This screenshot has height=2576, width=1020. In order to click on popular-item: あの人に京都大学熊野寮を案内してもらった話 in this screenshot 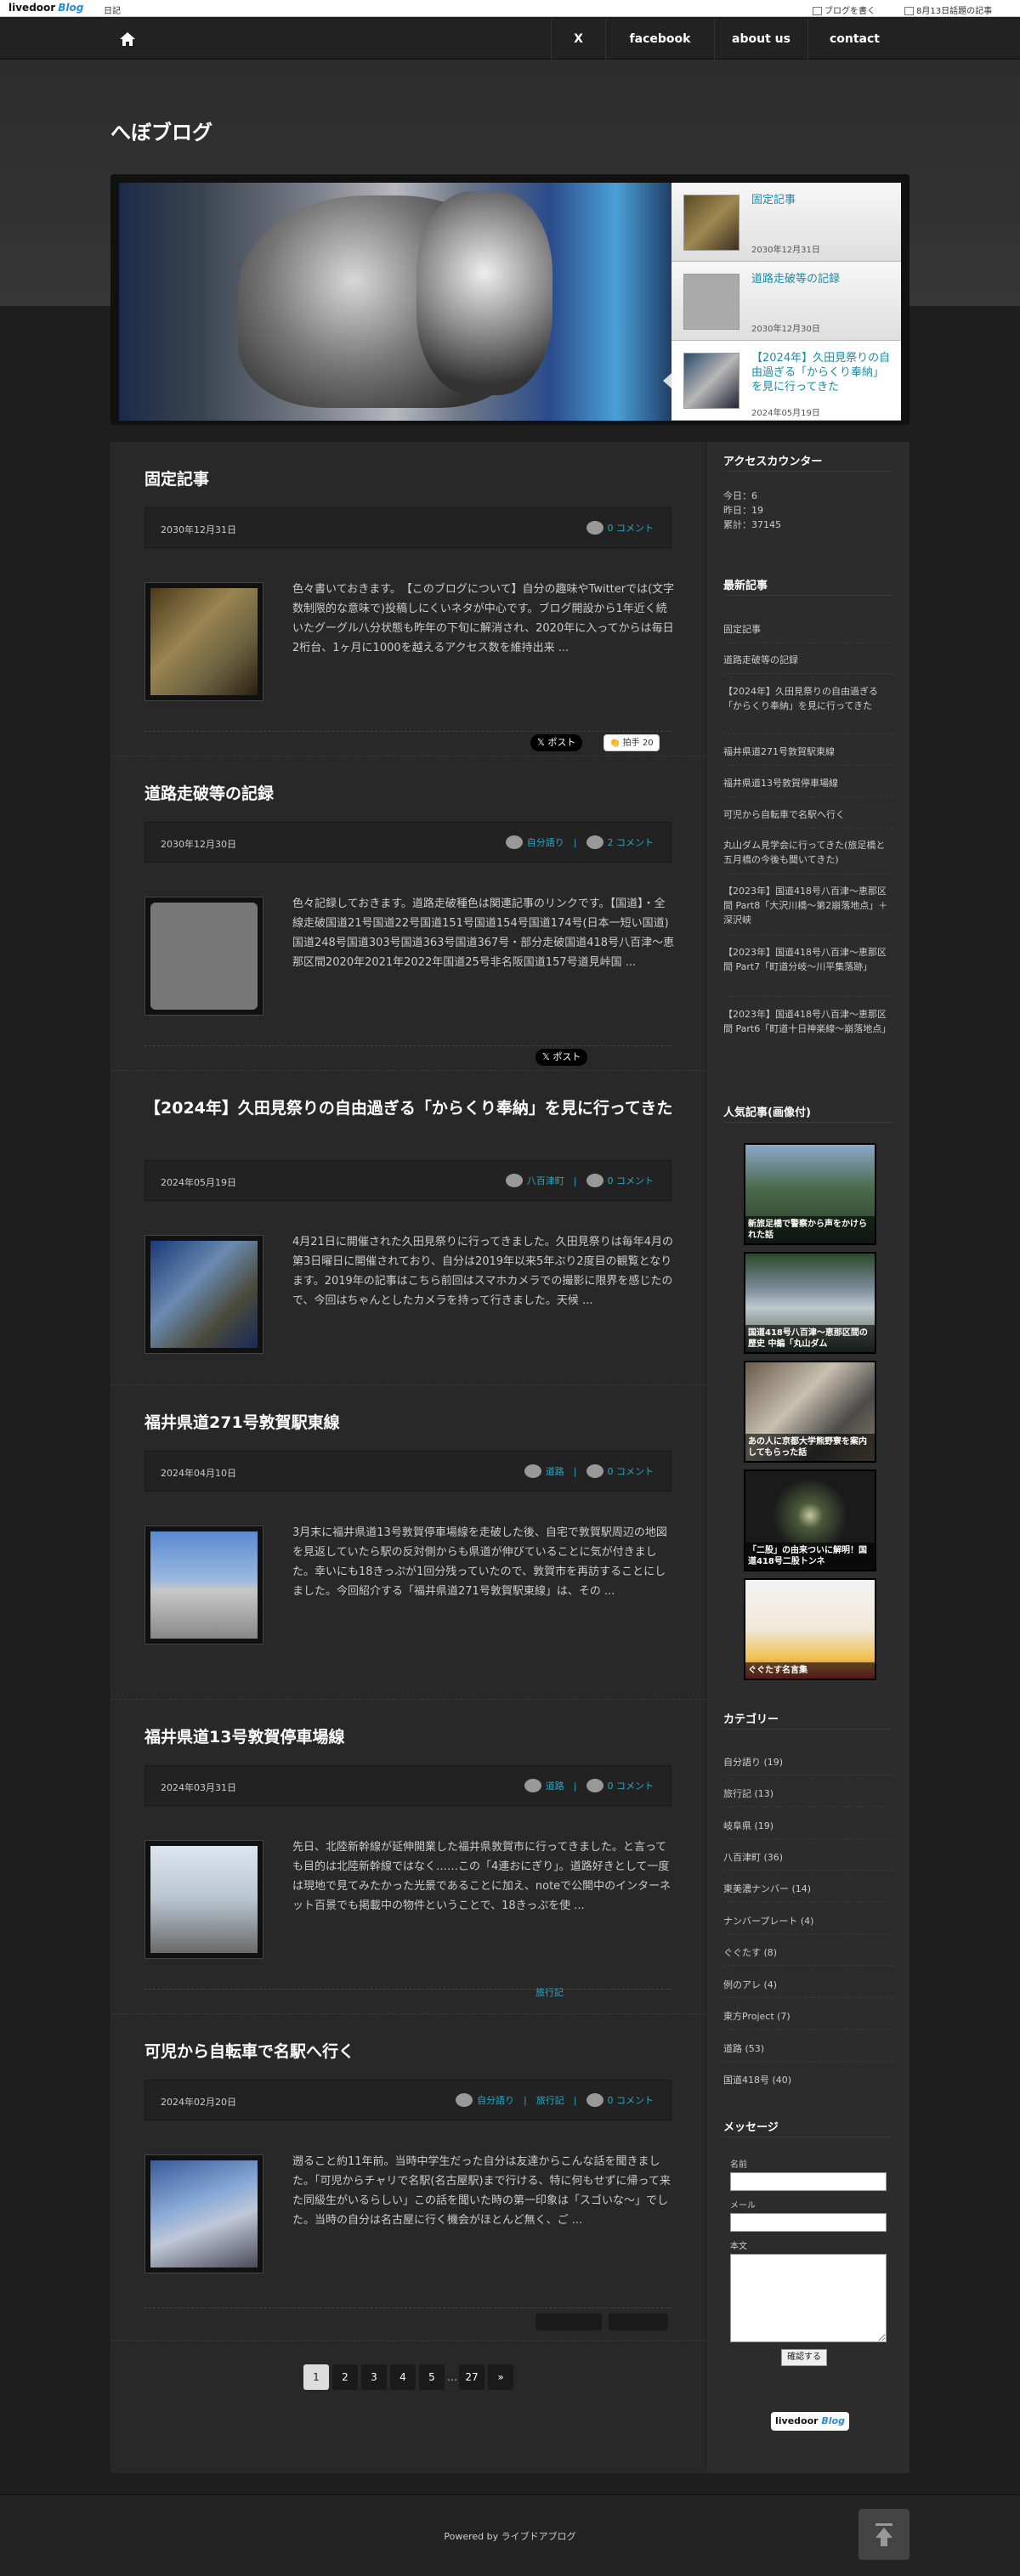, I will do `click(810, 1412)`.